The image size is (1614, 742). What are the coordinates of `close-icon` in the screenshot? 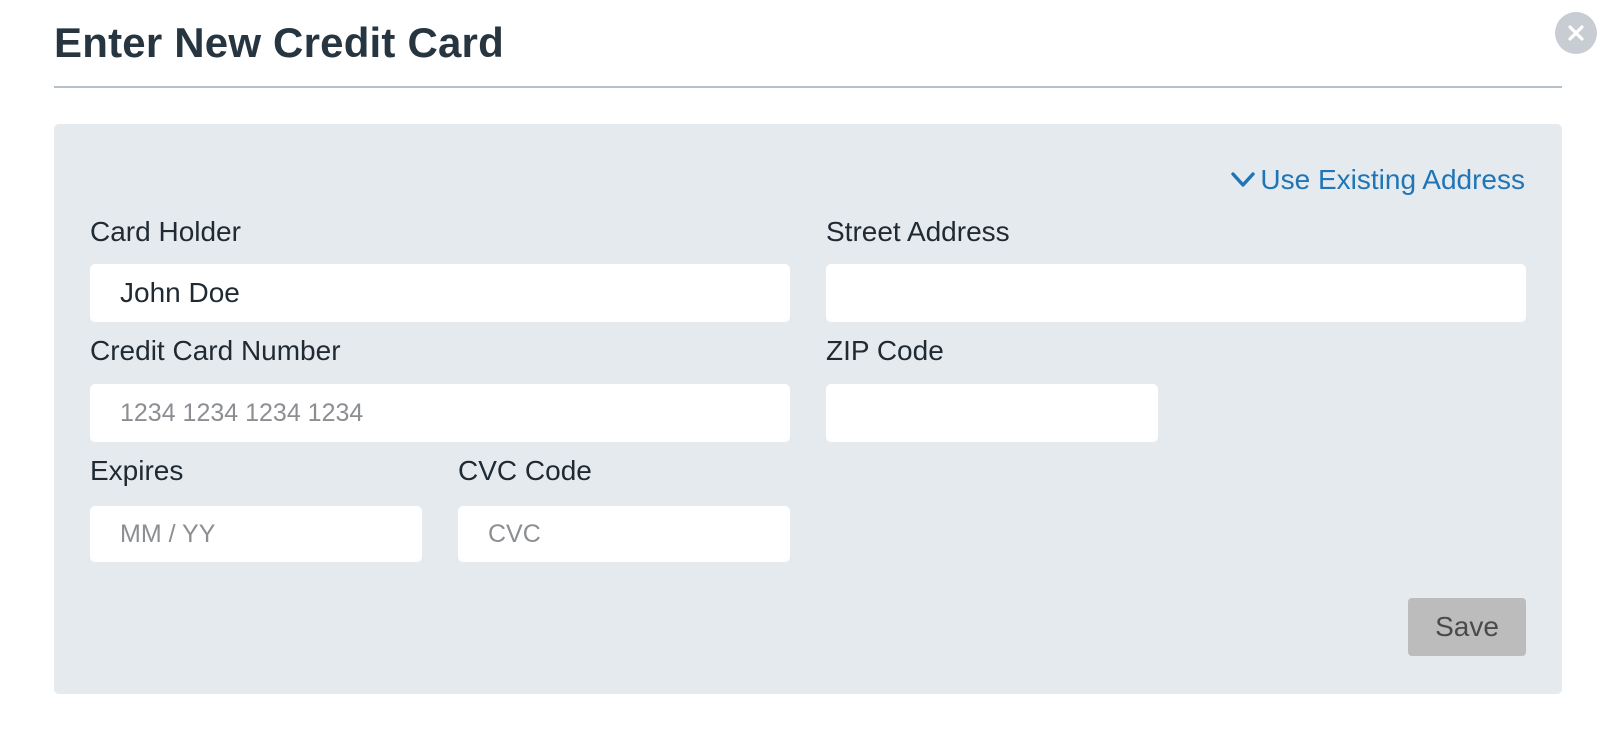 It's located at (1576, 33).